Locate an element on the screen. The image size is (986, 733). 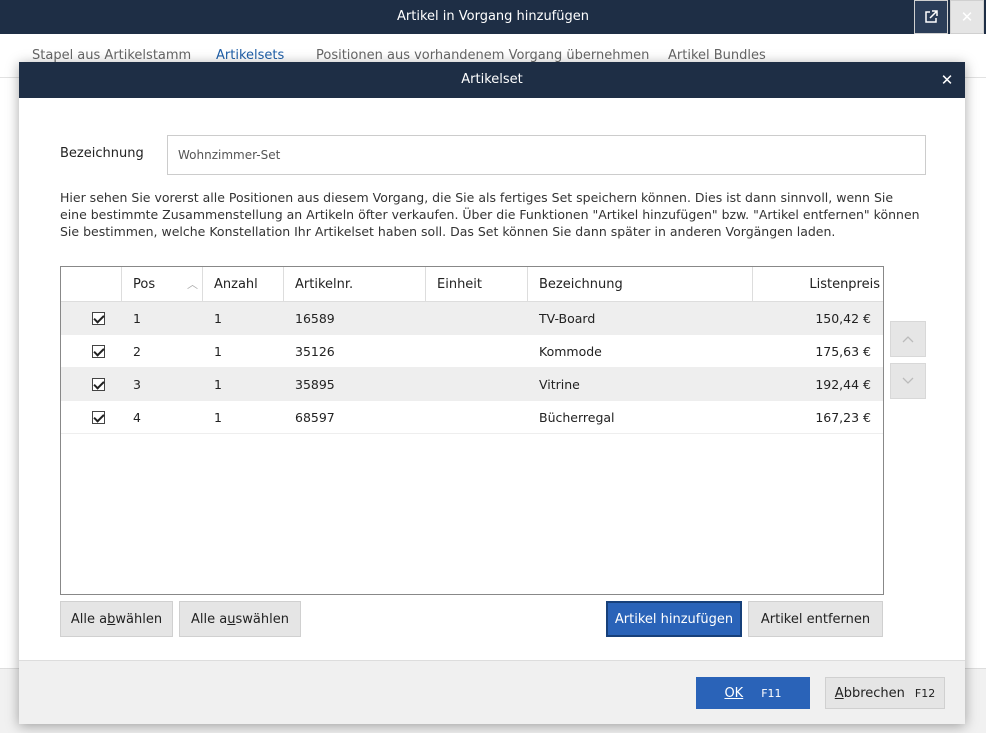
cell-listenpreis: 150,42 € is located at coordinates (843, 318).